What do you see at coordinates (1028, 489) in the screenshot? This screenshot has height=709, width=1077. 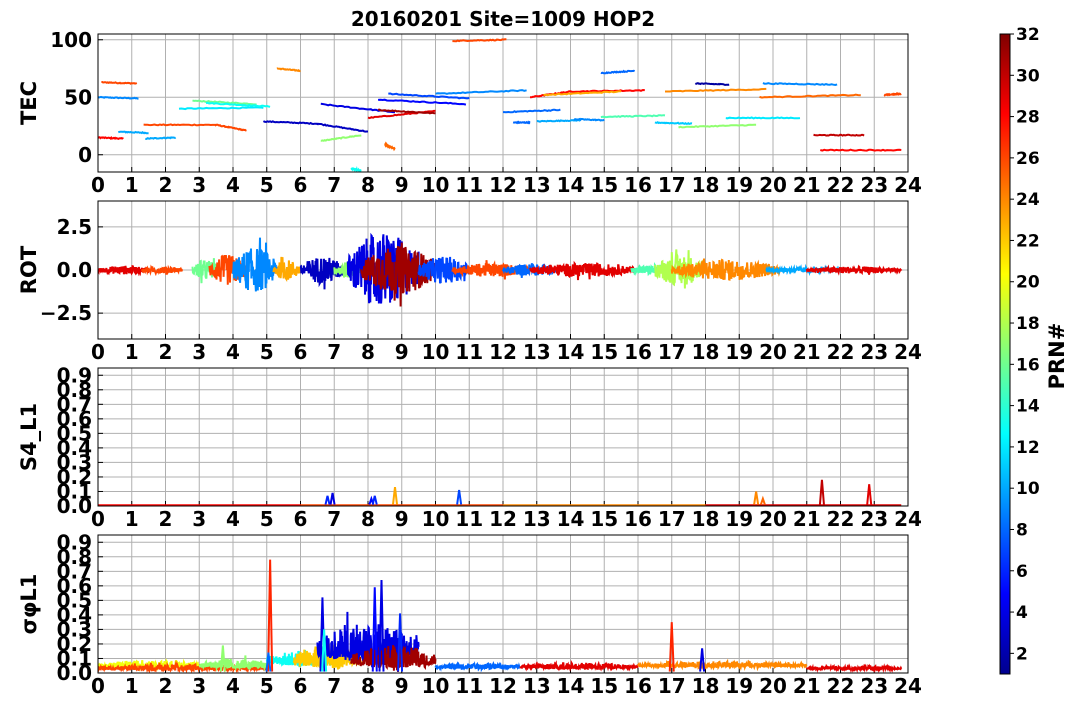 I see `colorbar-tick-label: 10` at bounding box center [1028, 489].